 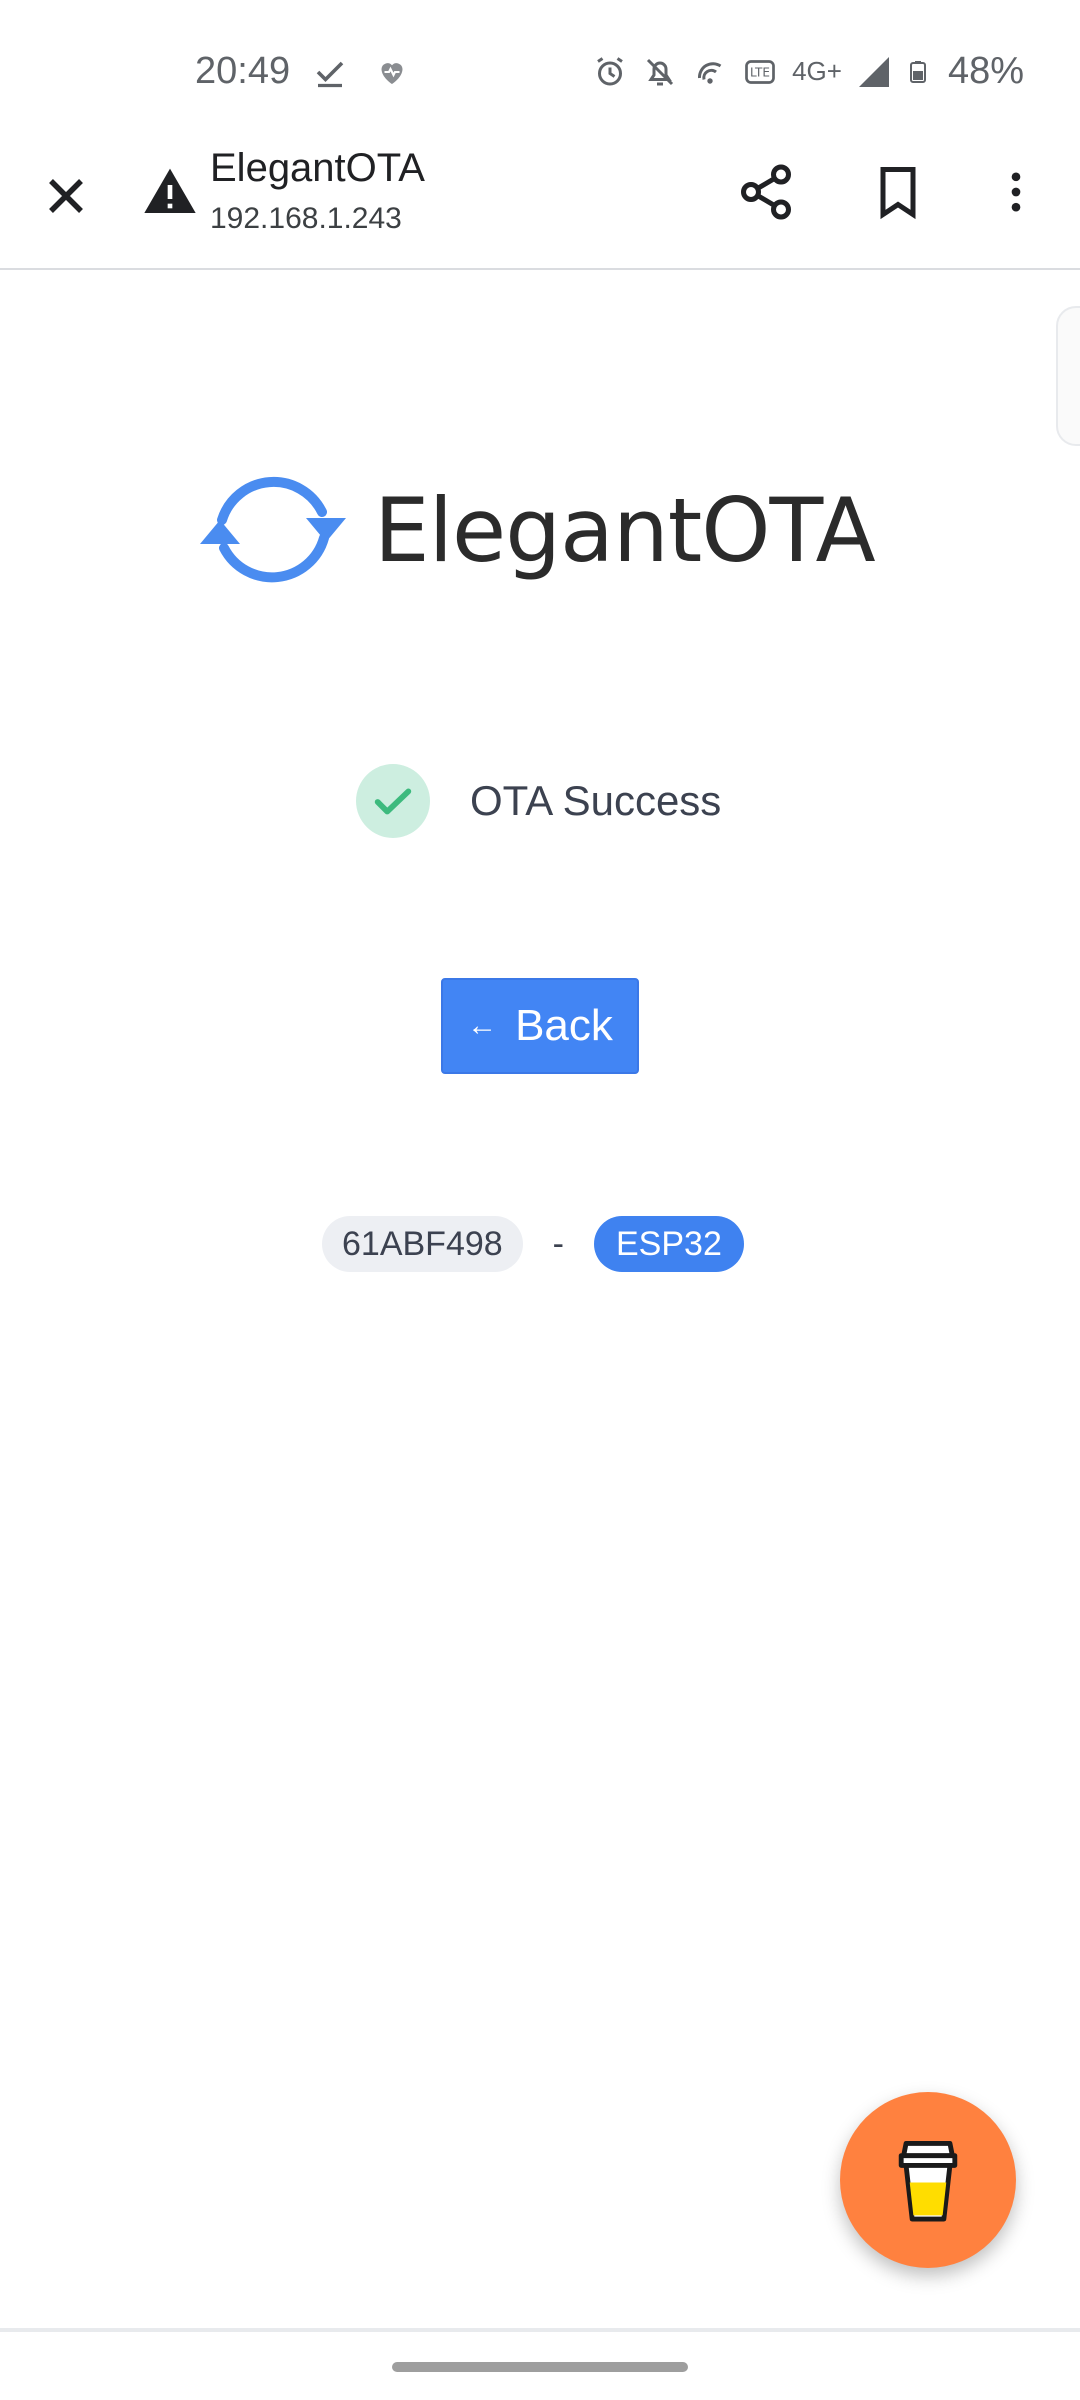 What do you see at coordinates (540, 205) in the screenshot?
I see `browser-toolbar: ElegantOTA 192.168.1.243` at bounding box center [540, 205].